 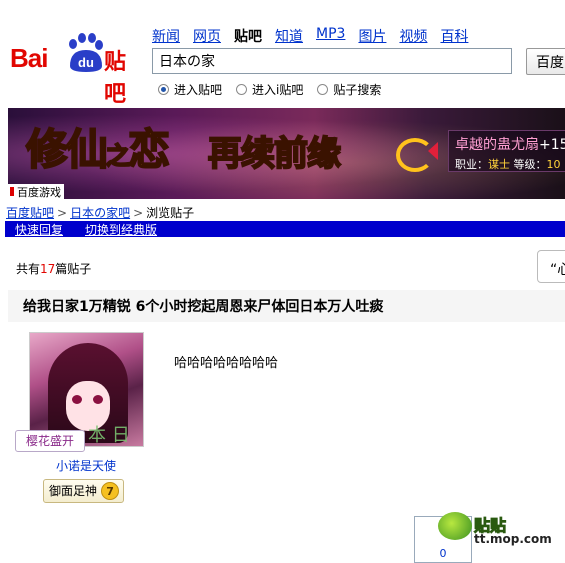 I want to click on nav-item-zhidao: 知道, so click(x=289, y=35).